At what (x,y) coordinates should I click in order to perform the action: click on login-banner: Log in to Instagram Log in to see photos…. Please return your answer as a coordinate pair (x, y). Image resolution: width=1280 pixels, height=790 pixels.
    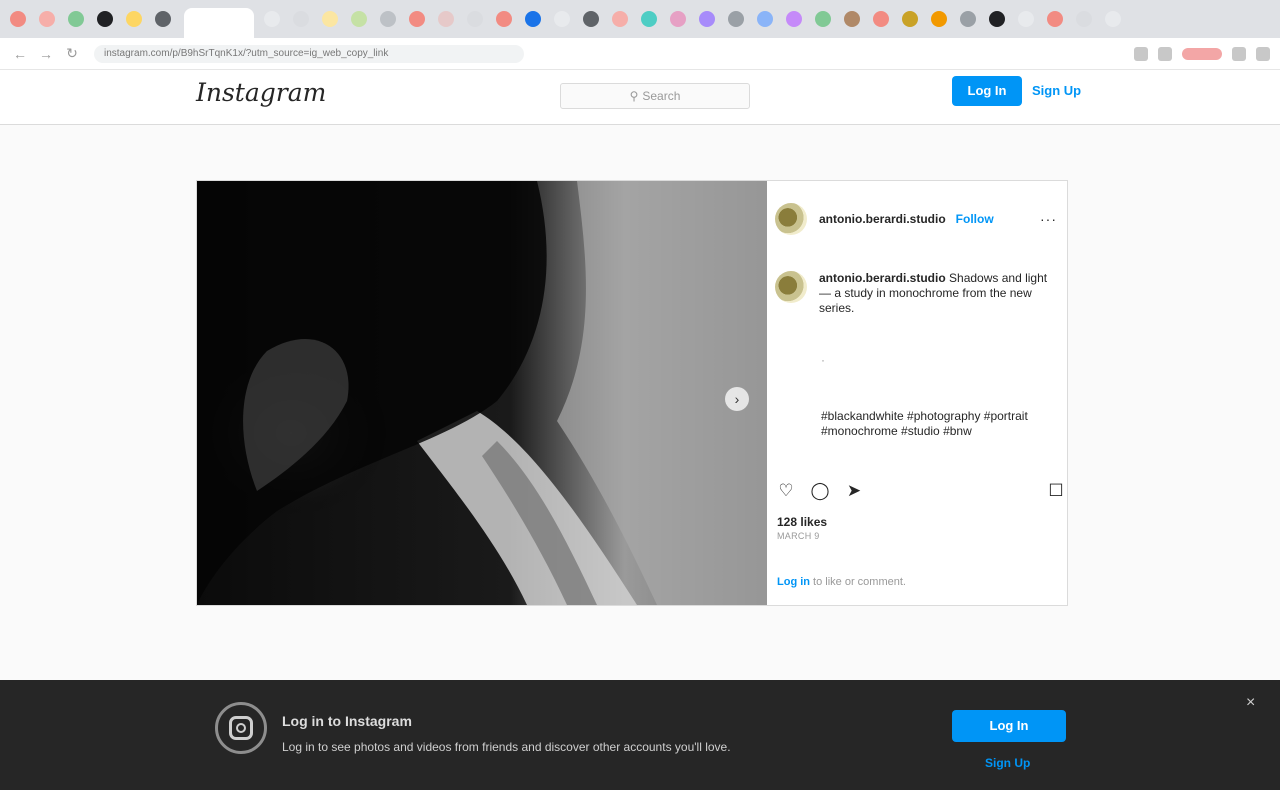
    Looking at the image, I should click on (640, 735).